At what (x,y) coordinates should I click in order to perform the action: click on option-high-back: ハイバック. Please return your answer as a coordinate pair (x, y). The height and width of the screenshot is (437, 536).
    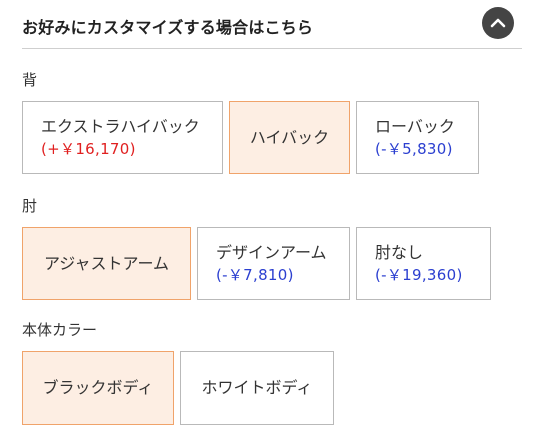
    Looking at the image, I should click on (289, 137).